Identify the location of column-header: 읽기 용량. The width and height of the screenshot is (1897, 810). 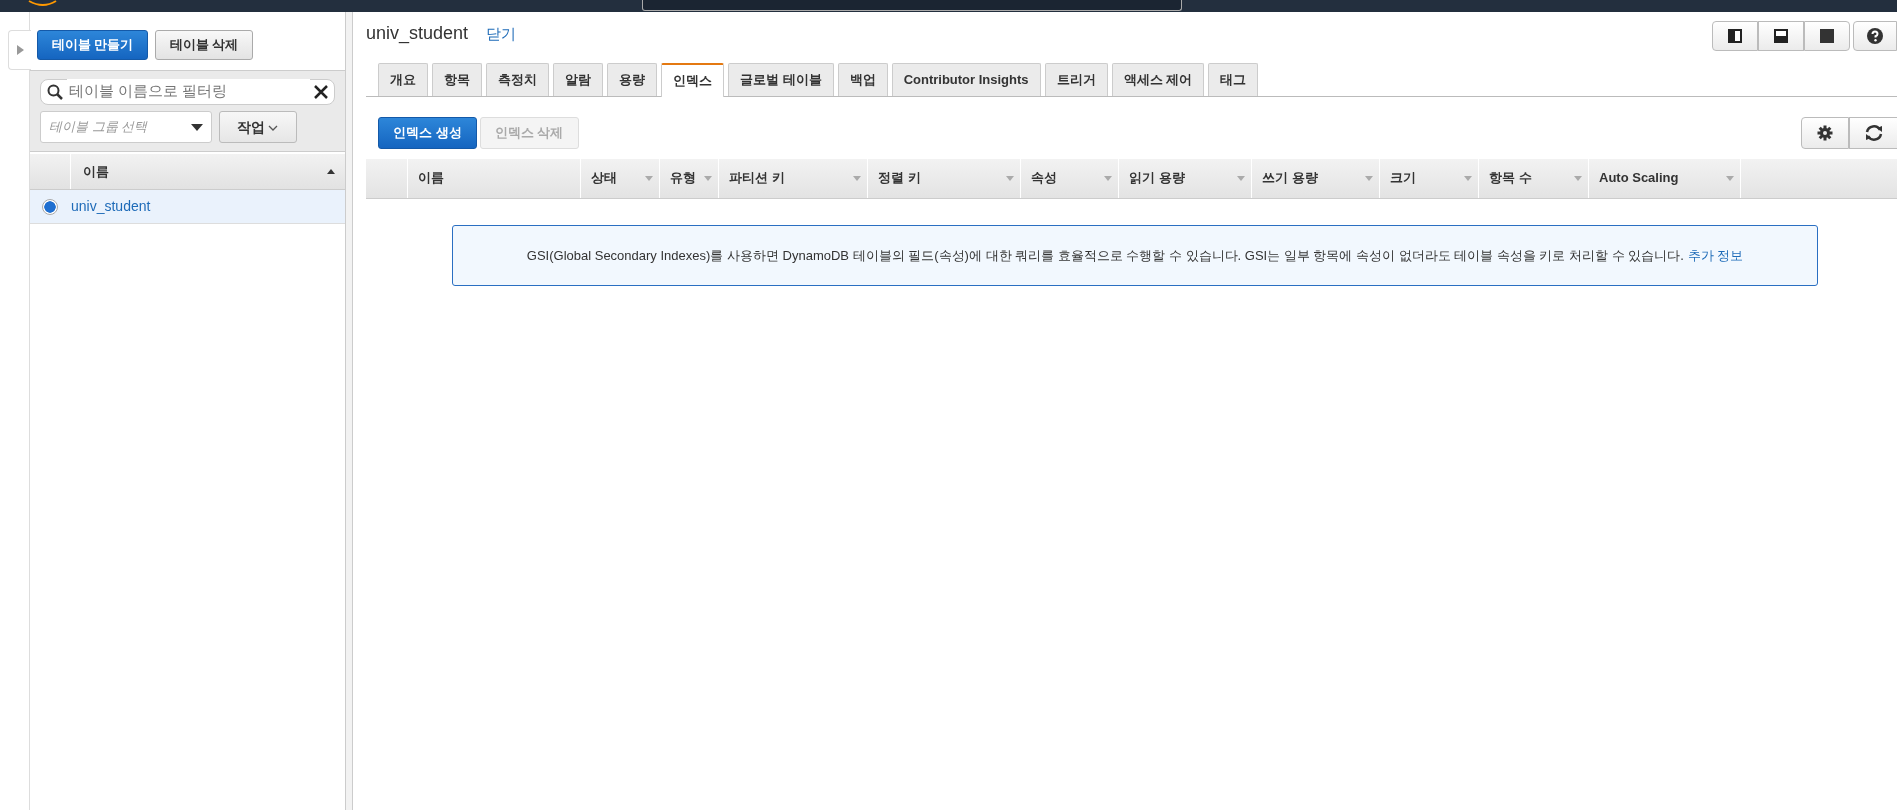
(1157, 178).